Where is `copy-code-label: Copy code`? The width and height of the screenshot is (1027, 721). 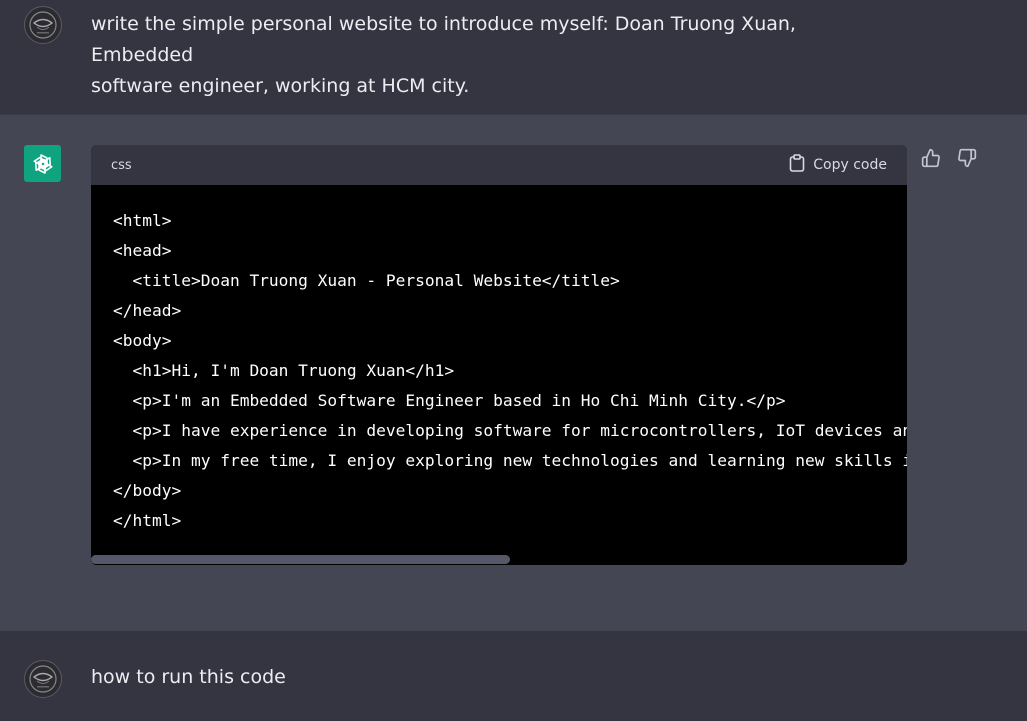
copy-code-label: Copy code is located at coordinates (850, 165).